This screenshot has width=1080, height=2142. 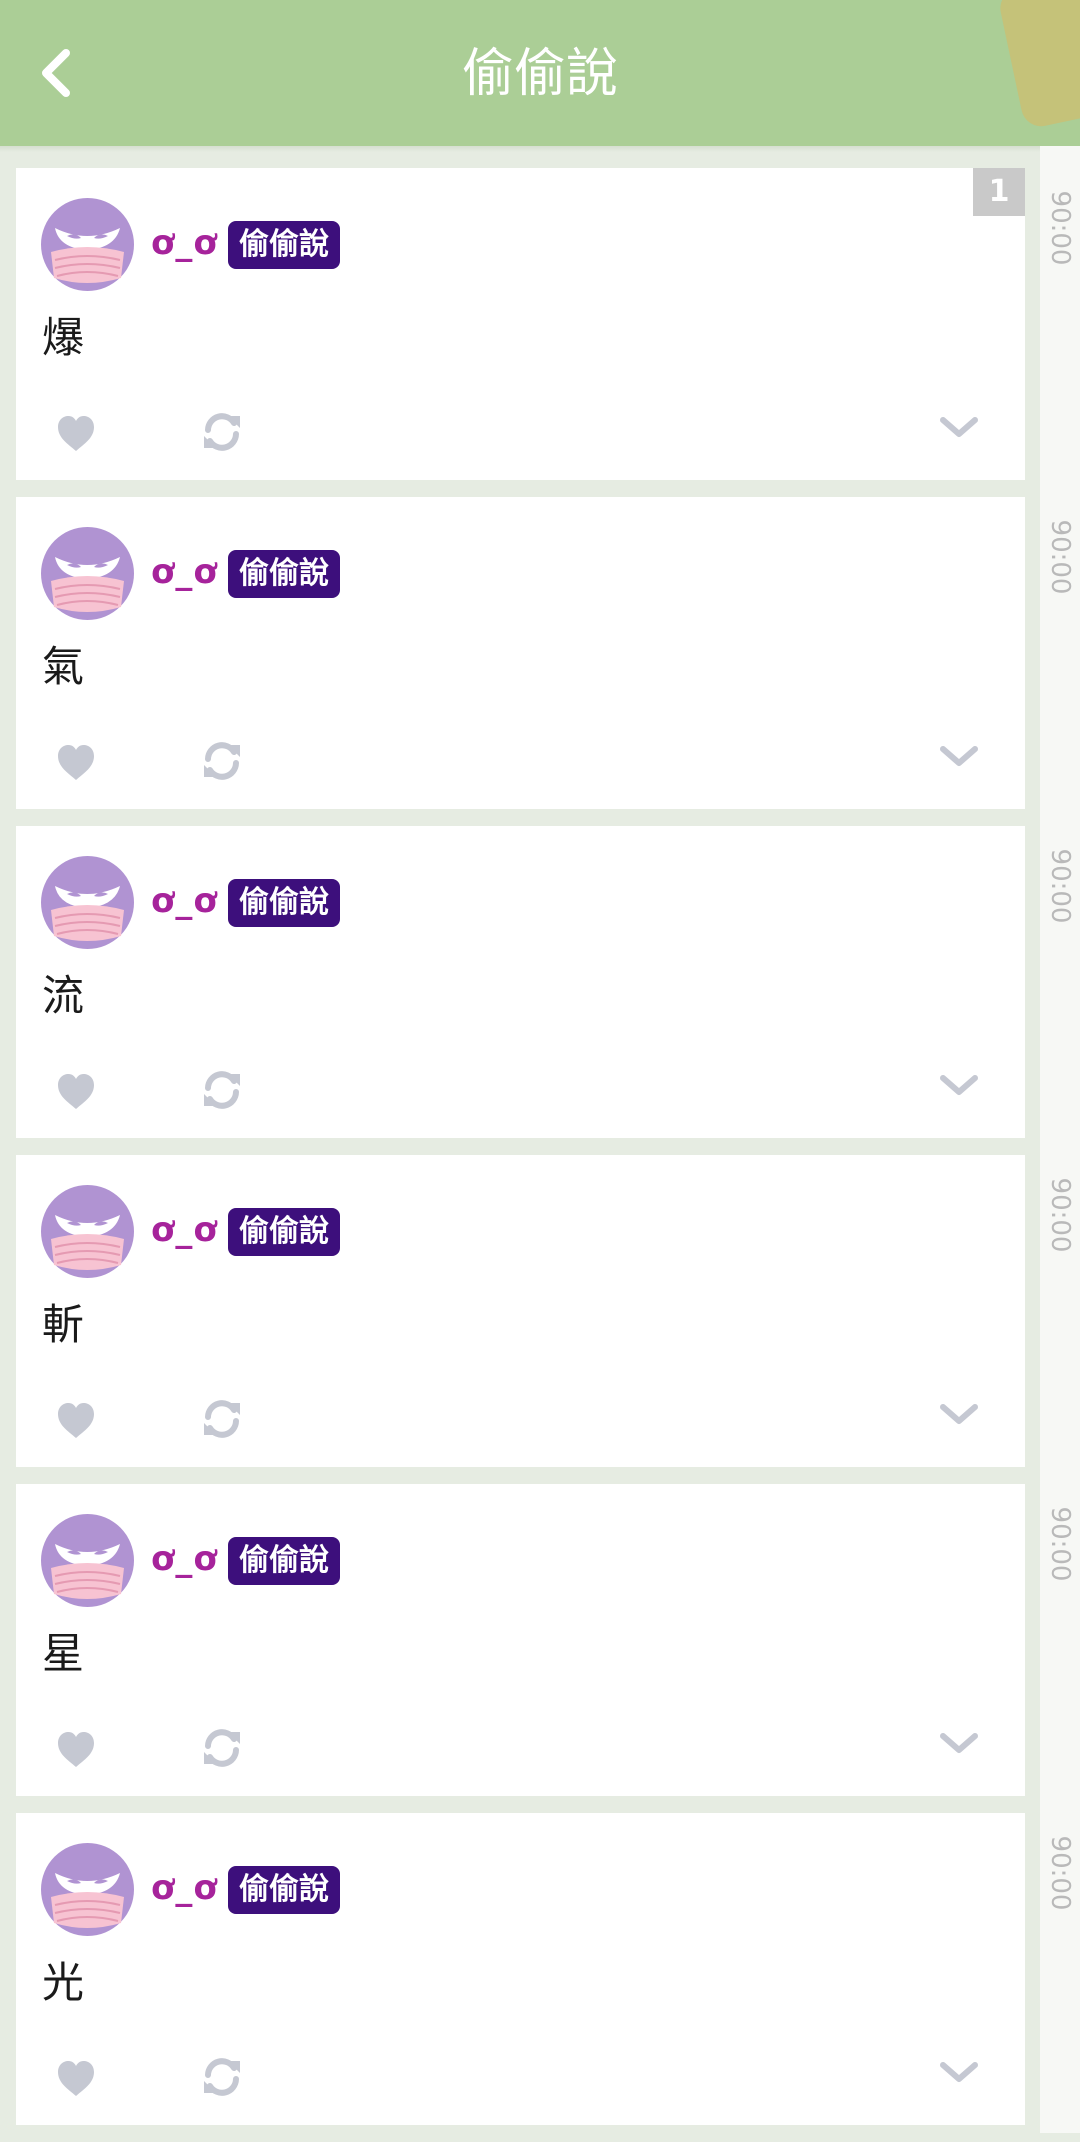 I want to click on post-content: 斬, so click(x=63, y=1324).